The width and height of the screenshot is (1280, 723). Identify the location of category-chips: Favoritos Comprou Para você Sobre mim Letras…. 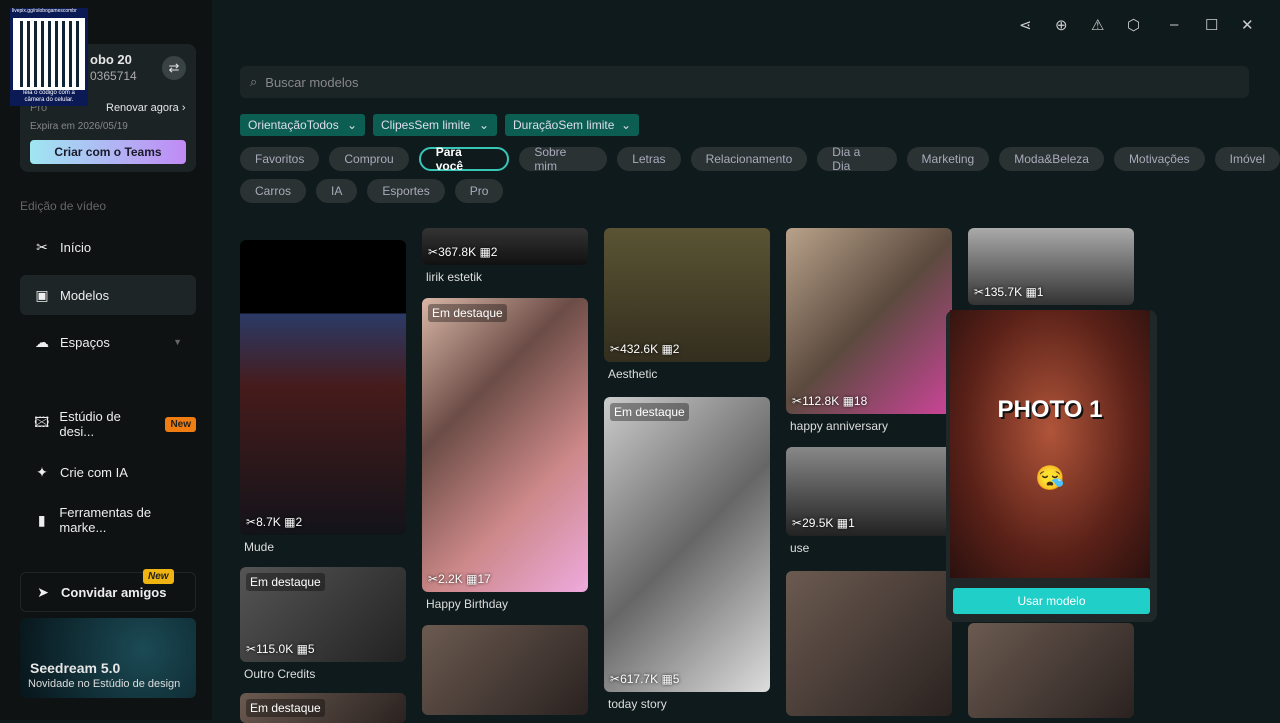
(760, 159).